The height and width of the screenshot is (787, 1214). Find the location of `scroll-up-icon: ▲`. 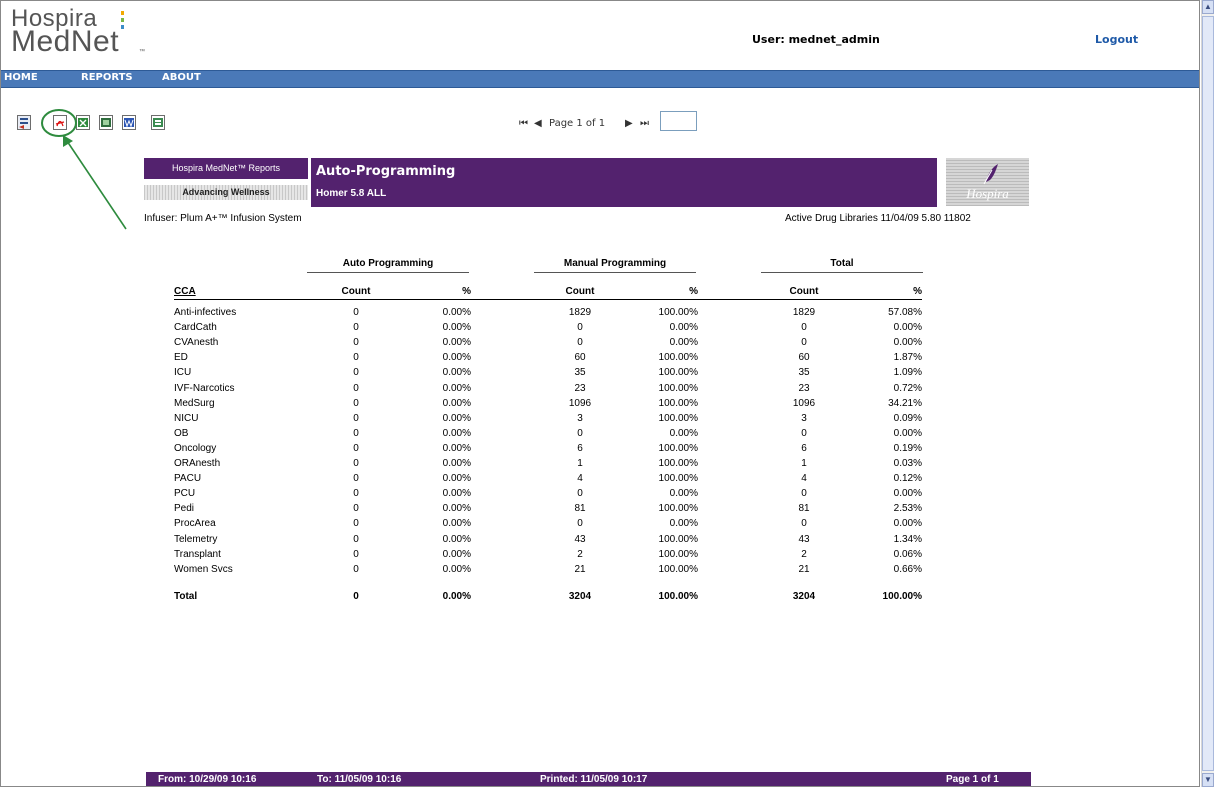

scroll-up-icon: ▲ is located at coordinates (1208, 7).